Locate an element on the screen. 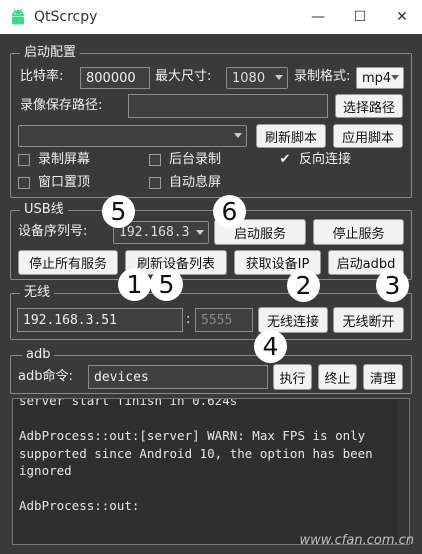 The height and width of the screenshot is (554, 422). reverse-connect-checkbox: ✔ is located at coordinates (285, 159).